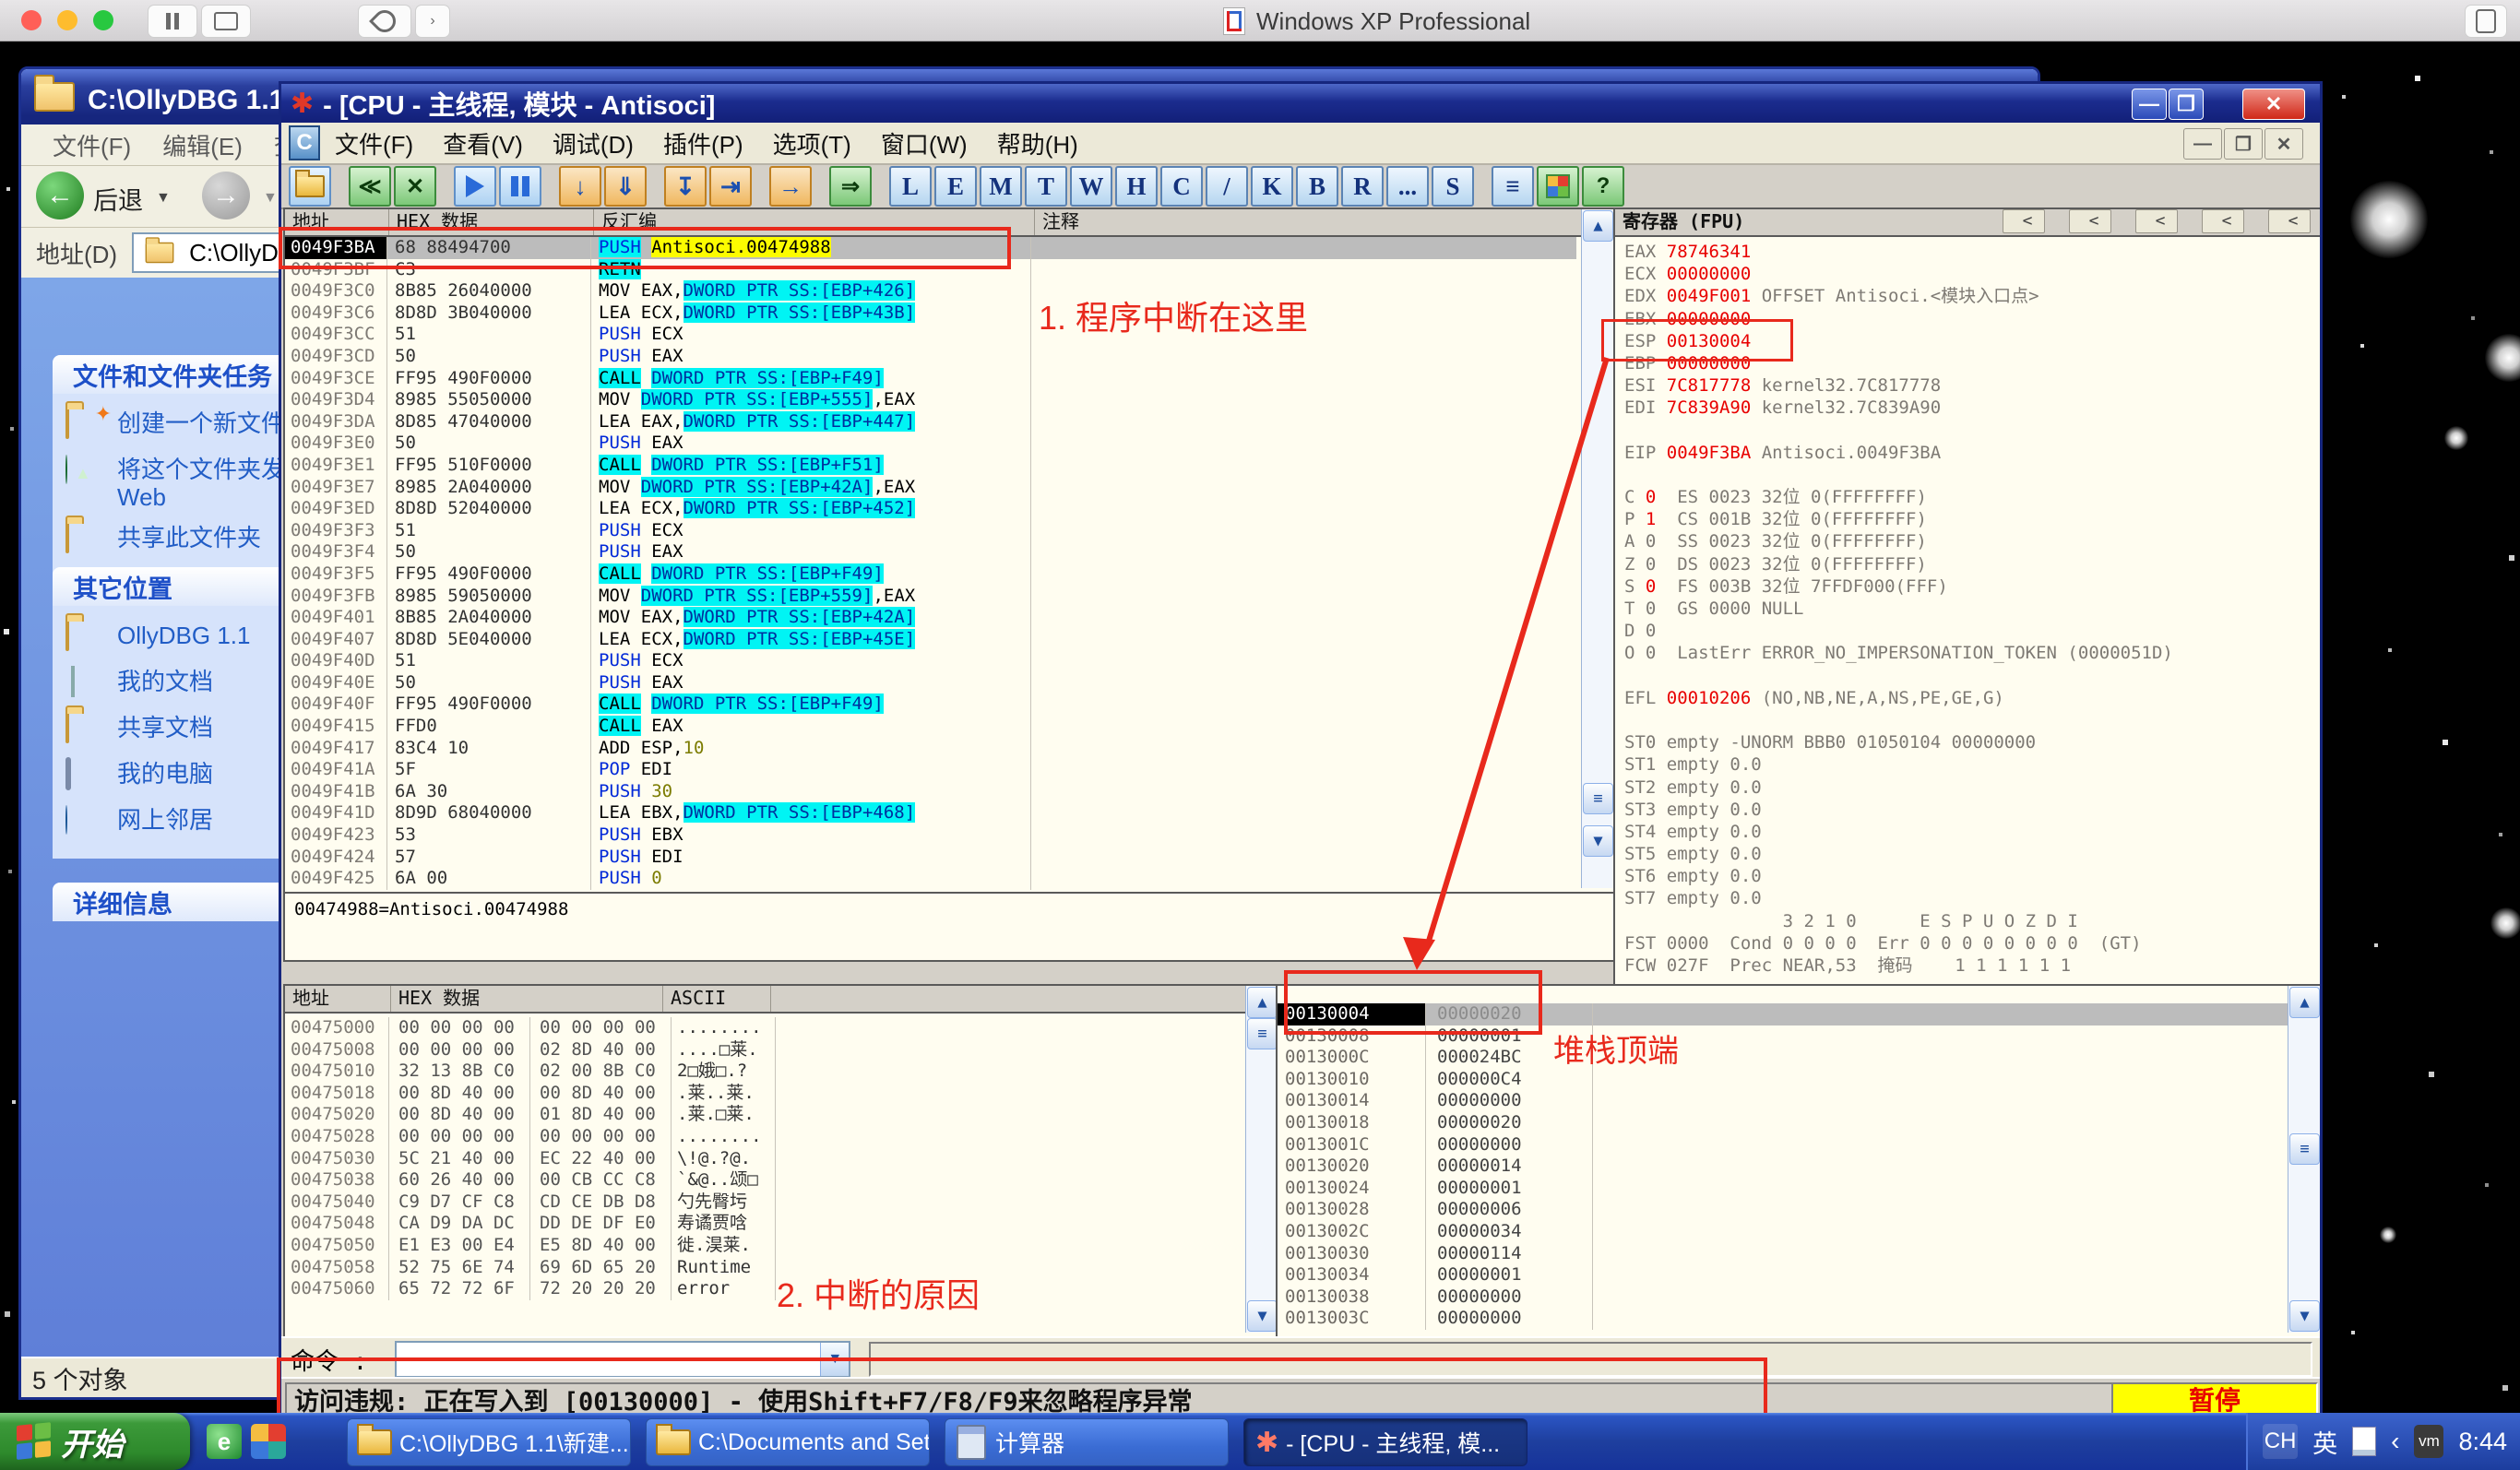 Image resolution: width=2520 pixels, height=1470 pixels. Describe the element at coordinates (1967, 274) in the screenshot. I see `register-line: ECX 00000000` at that location.